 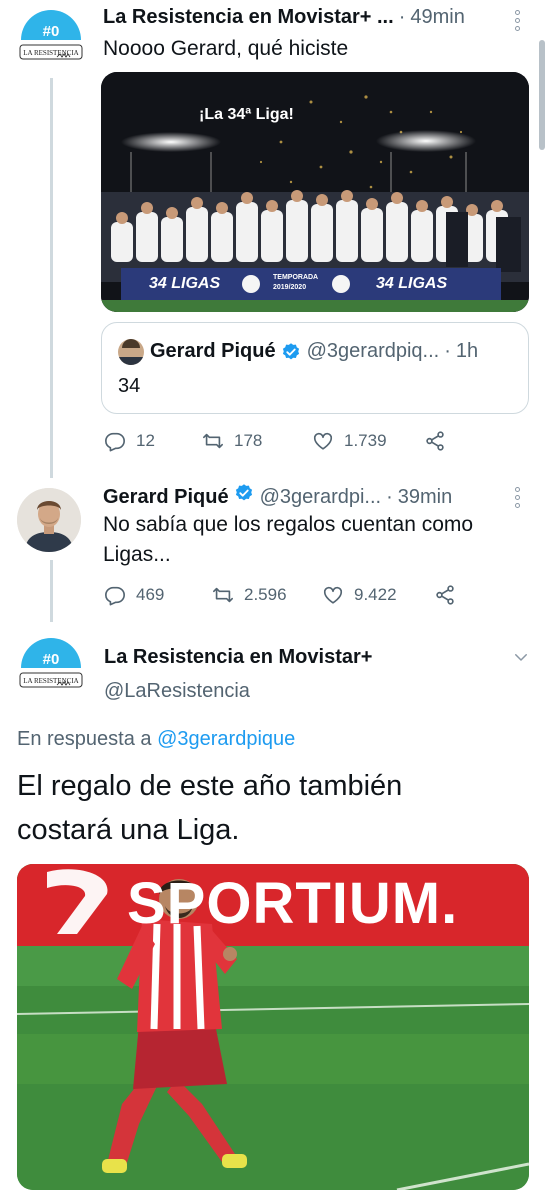 I want to click on quoted-avatar, so click(x=131, y=352).